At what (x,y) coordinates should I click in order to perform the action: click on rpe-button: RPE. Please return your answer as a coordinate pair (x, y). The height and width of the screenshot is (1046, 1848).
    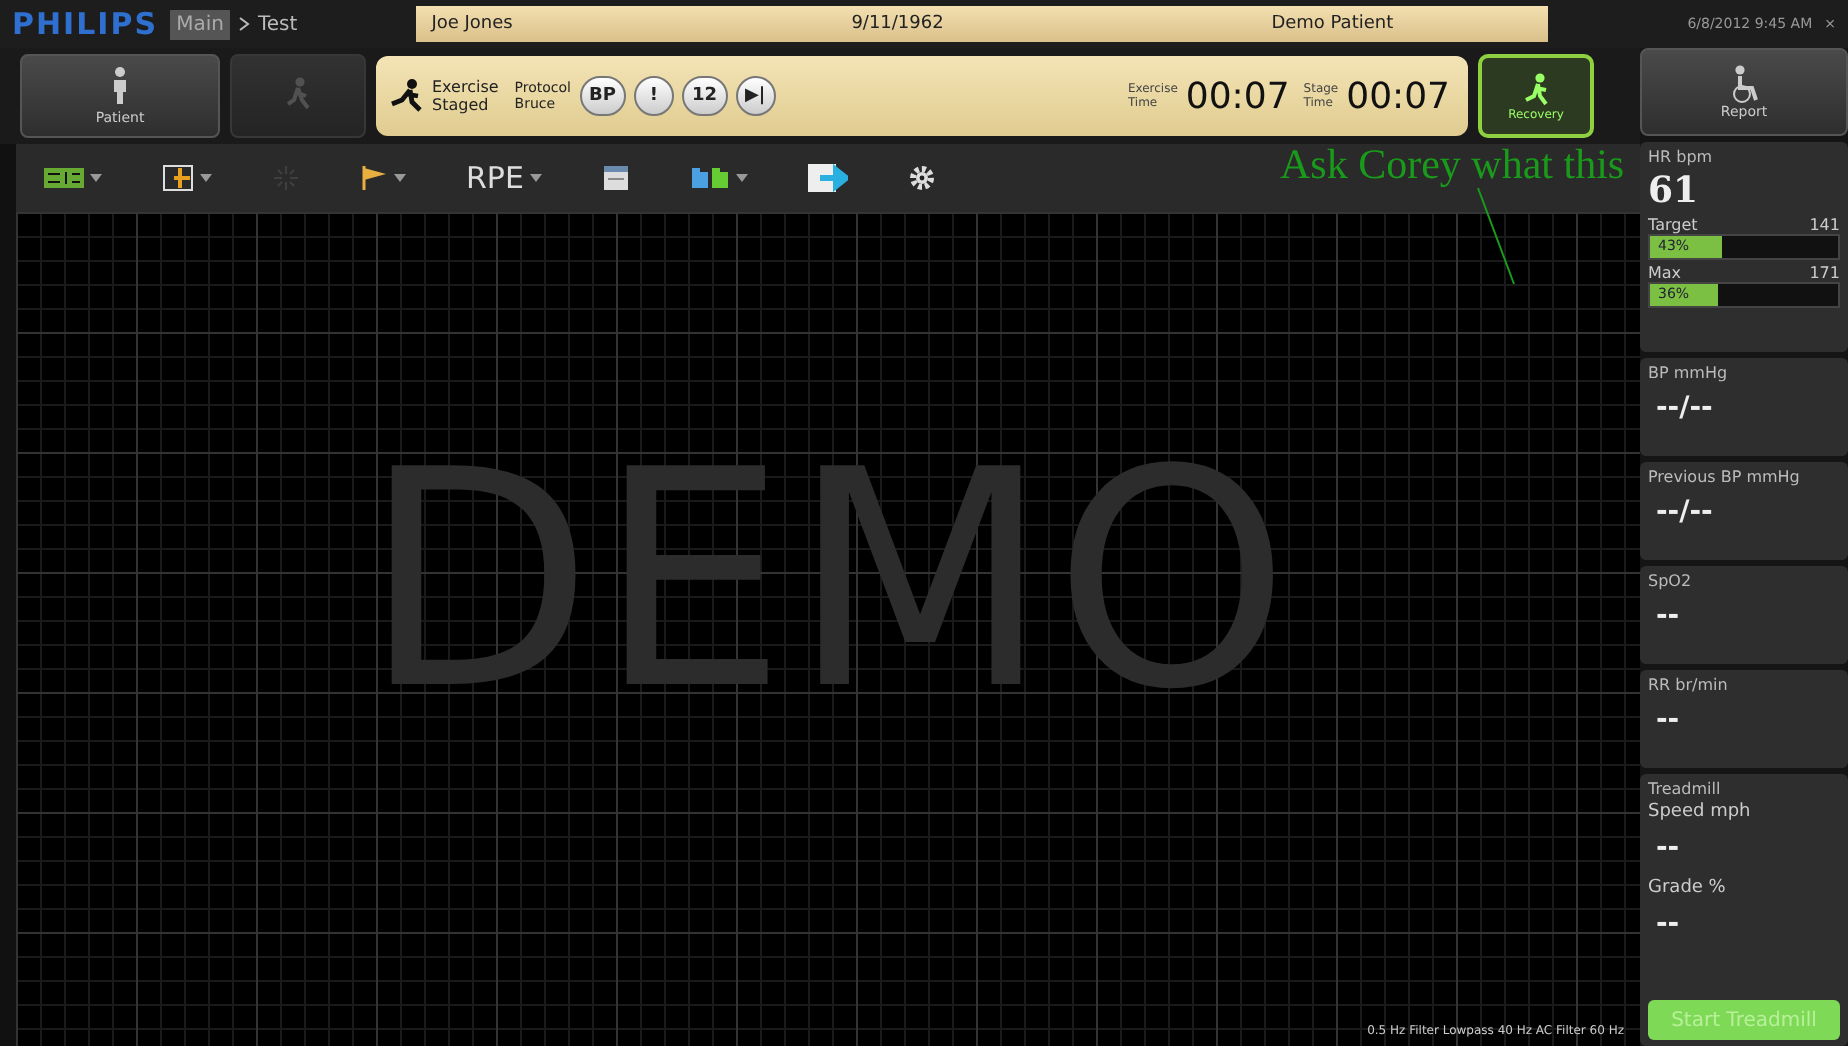
    Looking at the image, I should click on (504, 178).